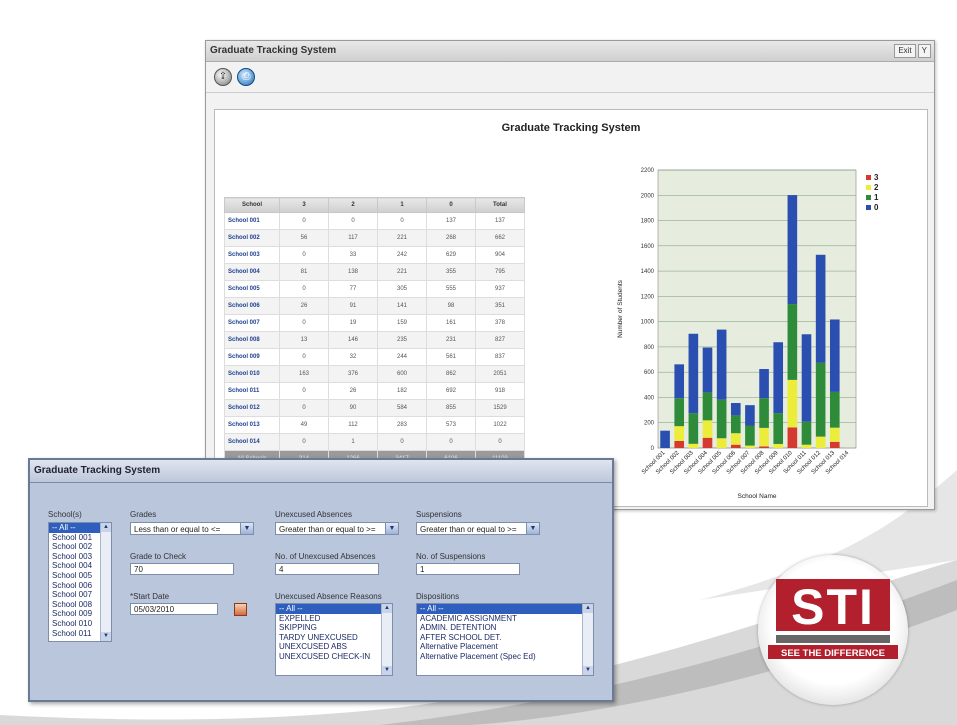 The width and height of the screenshot is (957, 725). Describe the element at coordinates (500, 238) in the screenshot. I see `count-cell: 662` at that location.